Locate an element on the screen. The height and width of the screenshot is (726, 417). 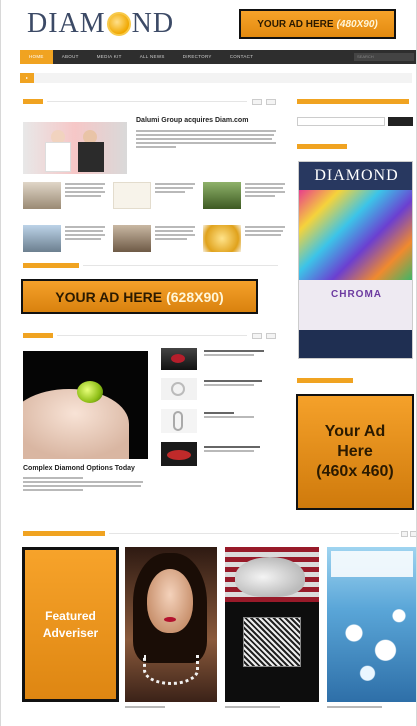
nav-directory: DIRECTORY is located at coordinates (197, 57).